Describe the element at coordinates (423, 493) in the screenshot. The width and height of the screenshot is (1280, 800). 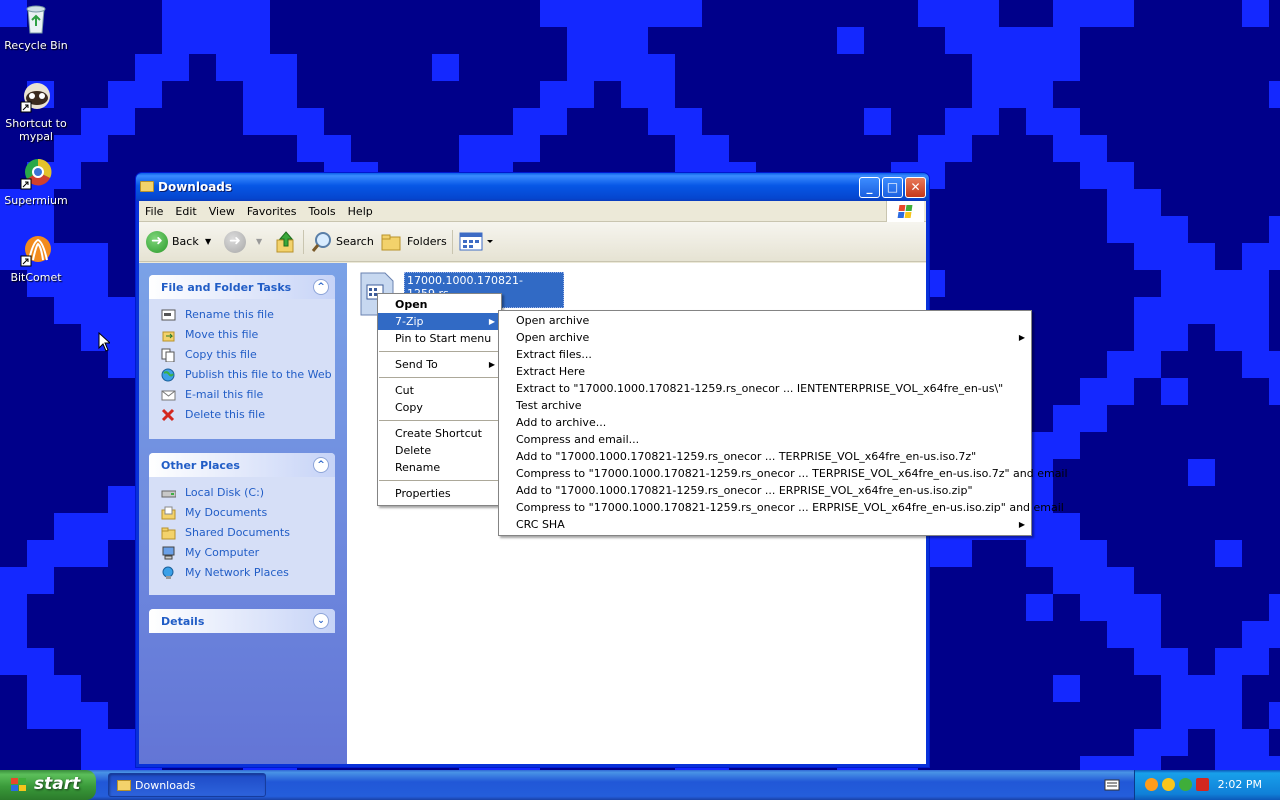
I see `menu-label: Properties` at that location.